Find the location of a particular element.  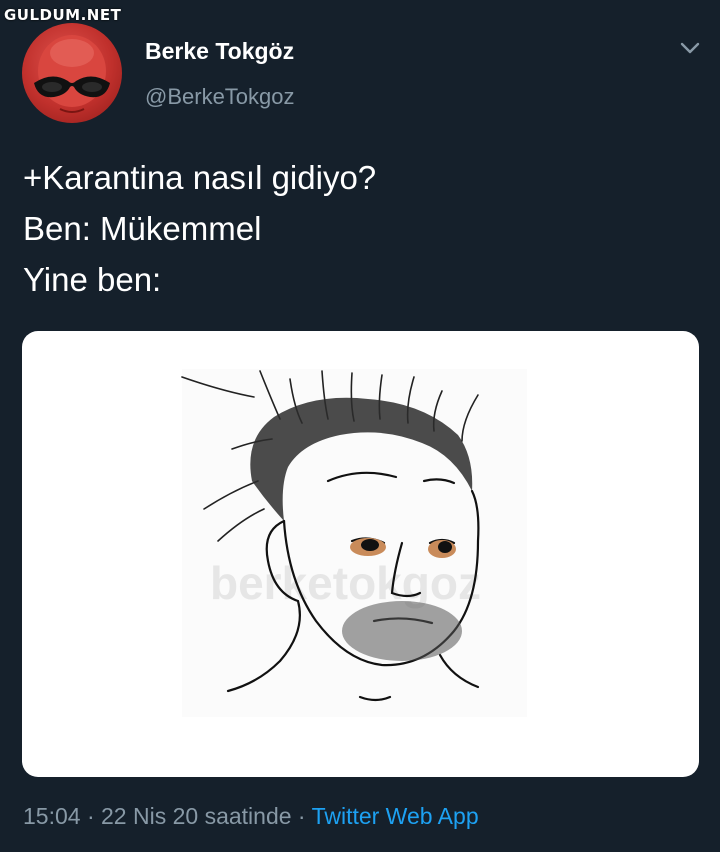

tweet-line: Yine ben: is located at coordinates (92, 279).